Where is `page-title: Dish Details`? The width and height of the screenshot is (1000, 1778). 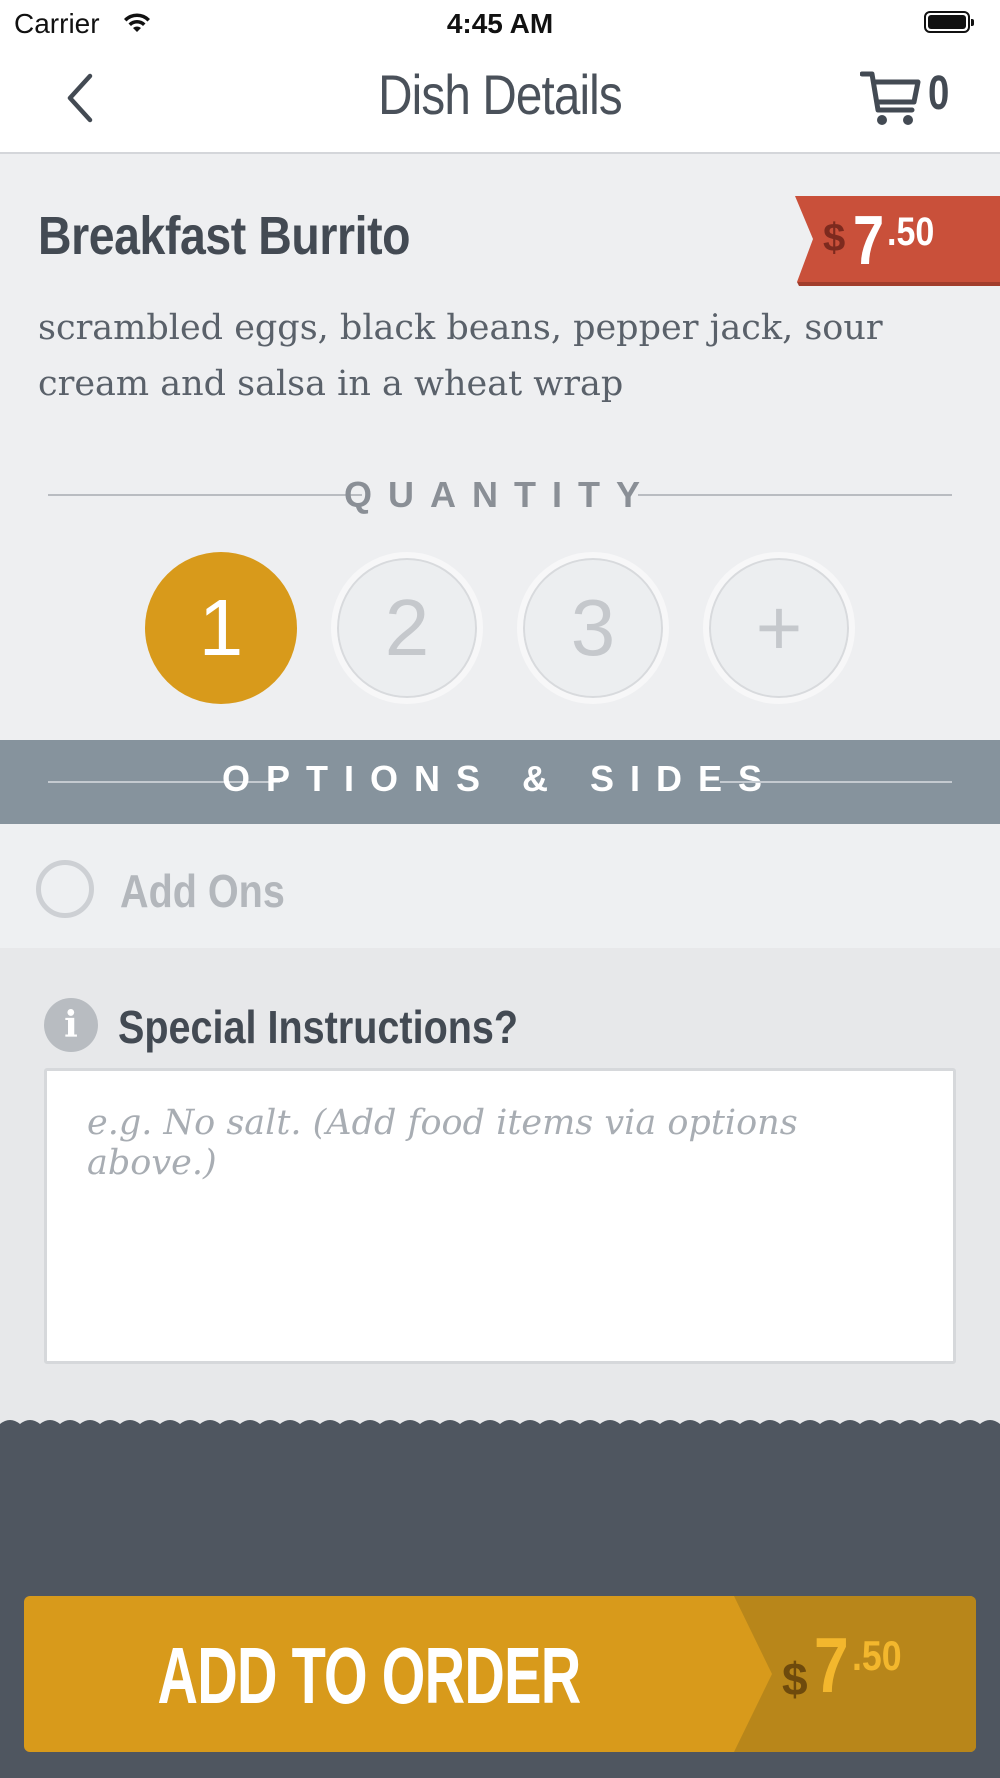 page-title: Dish Details is located at coordinates (500, 94).